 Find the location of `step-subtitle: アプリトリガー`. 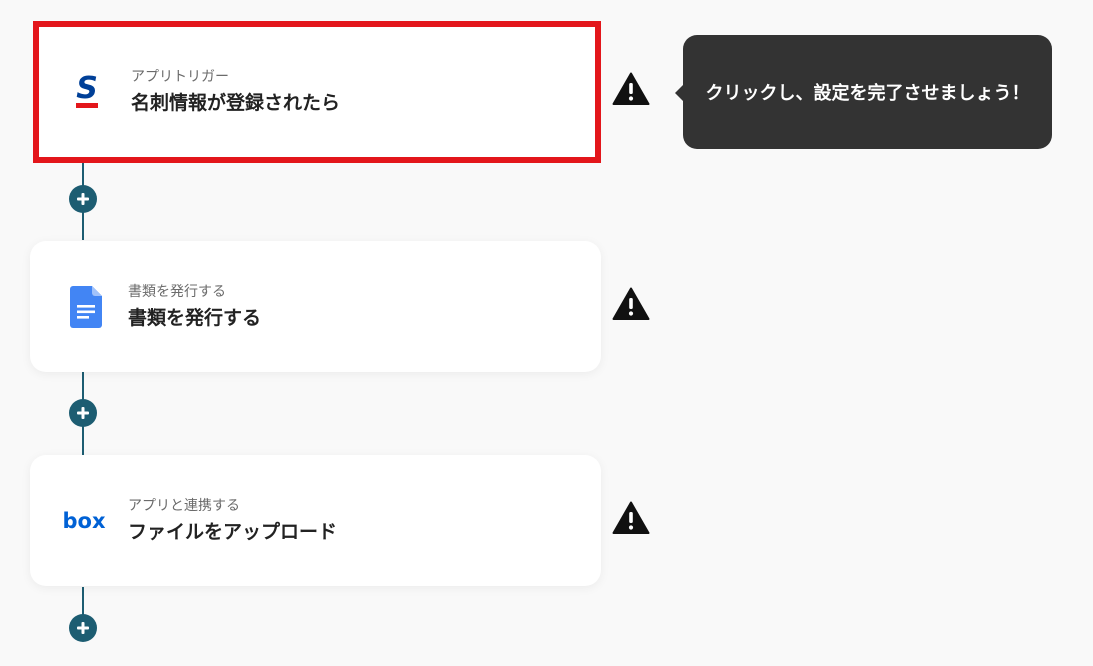

step-subtitle: アプリトリガー is located at coordinates (180, 77).